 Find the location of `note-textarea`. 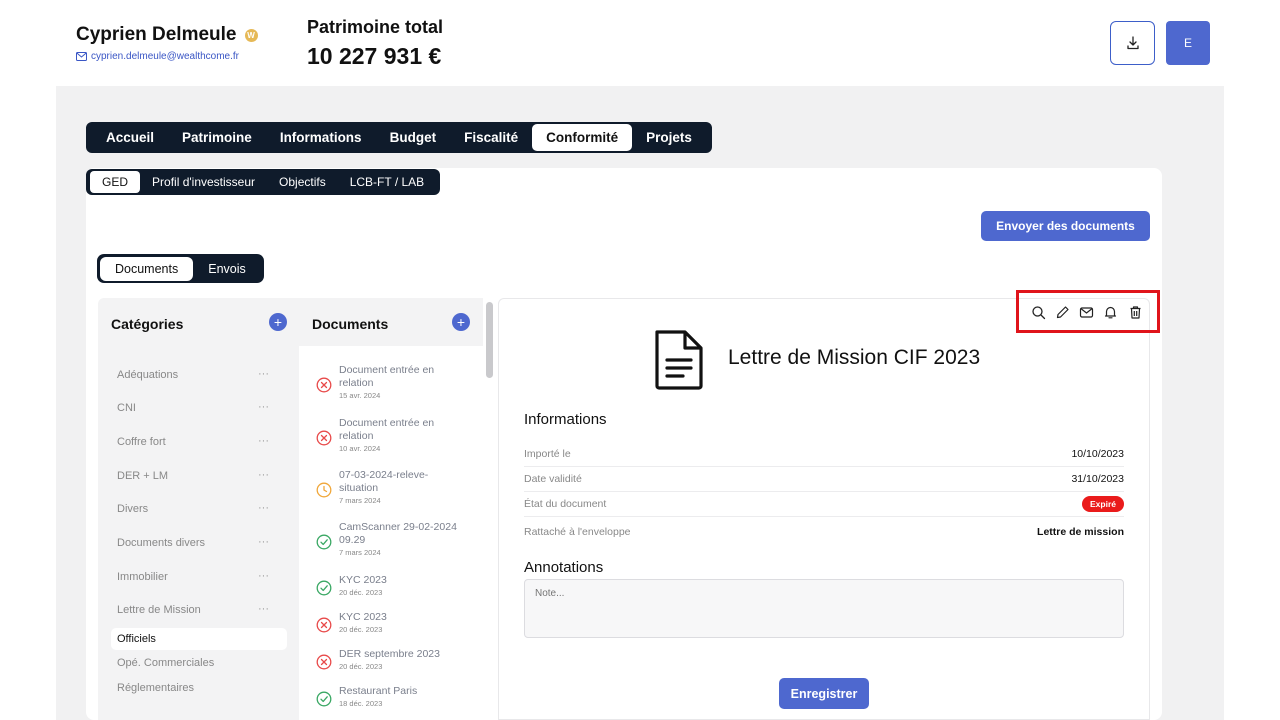

note-textarea is located at coordinates (824, 608).